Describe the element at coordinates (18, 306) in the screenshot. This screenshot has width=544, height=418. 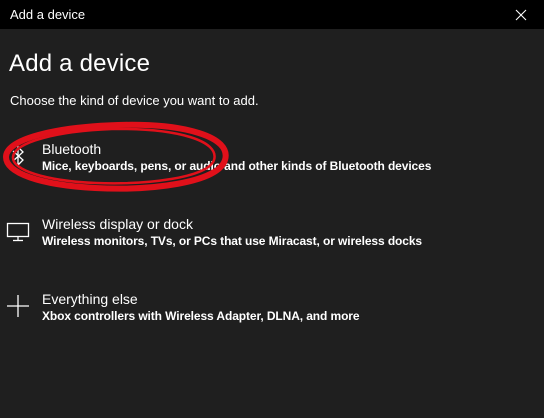
I see `plus-icon` at that location.